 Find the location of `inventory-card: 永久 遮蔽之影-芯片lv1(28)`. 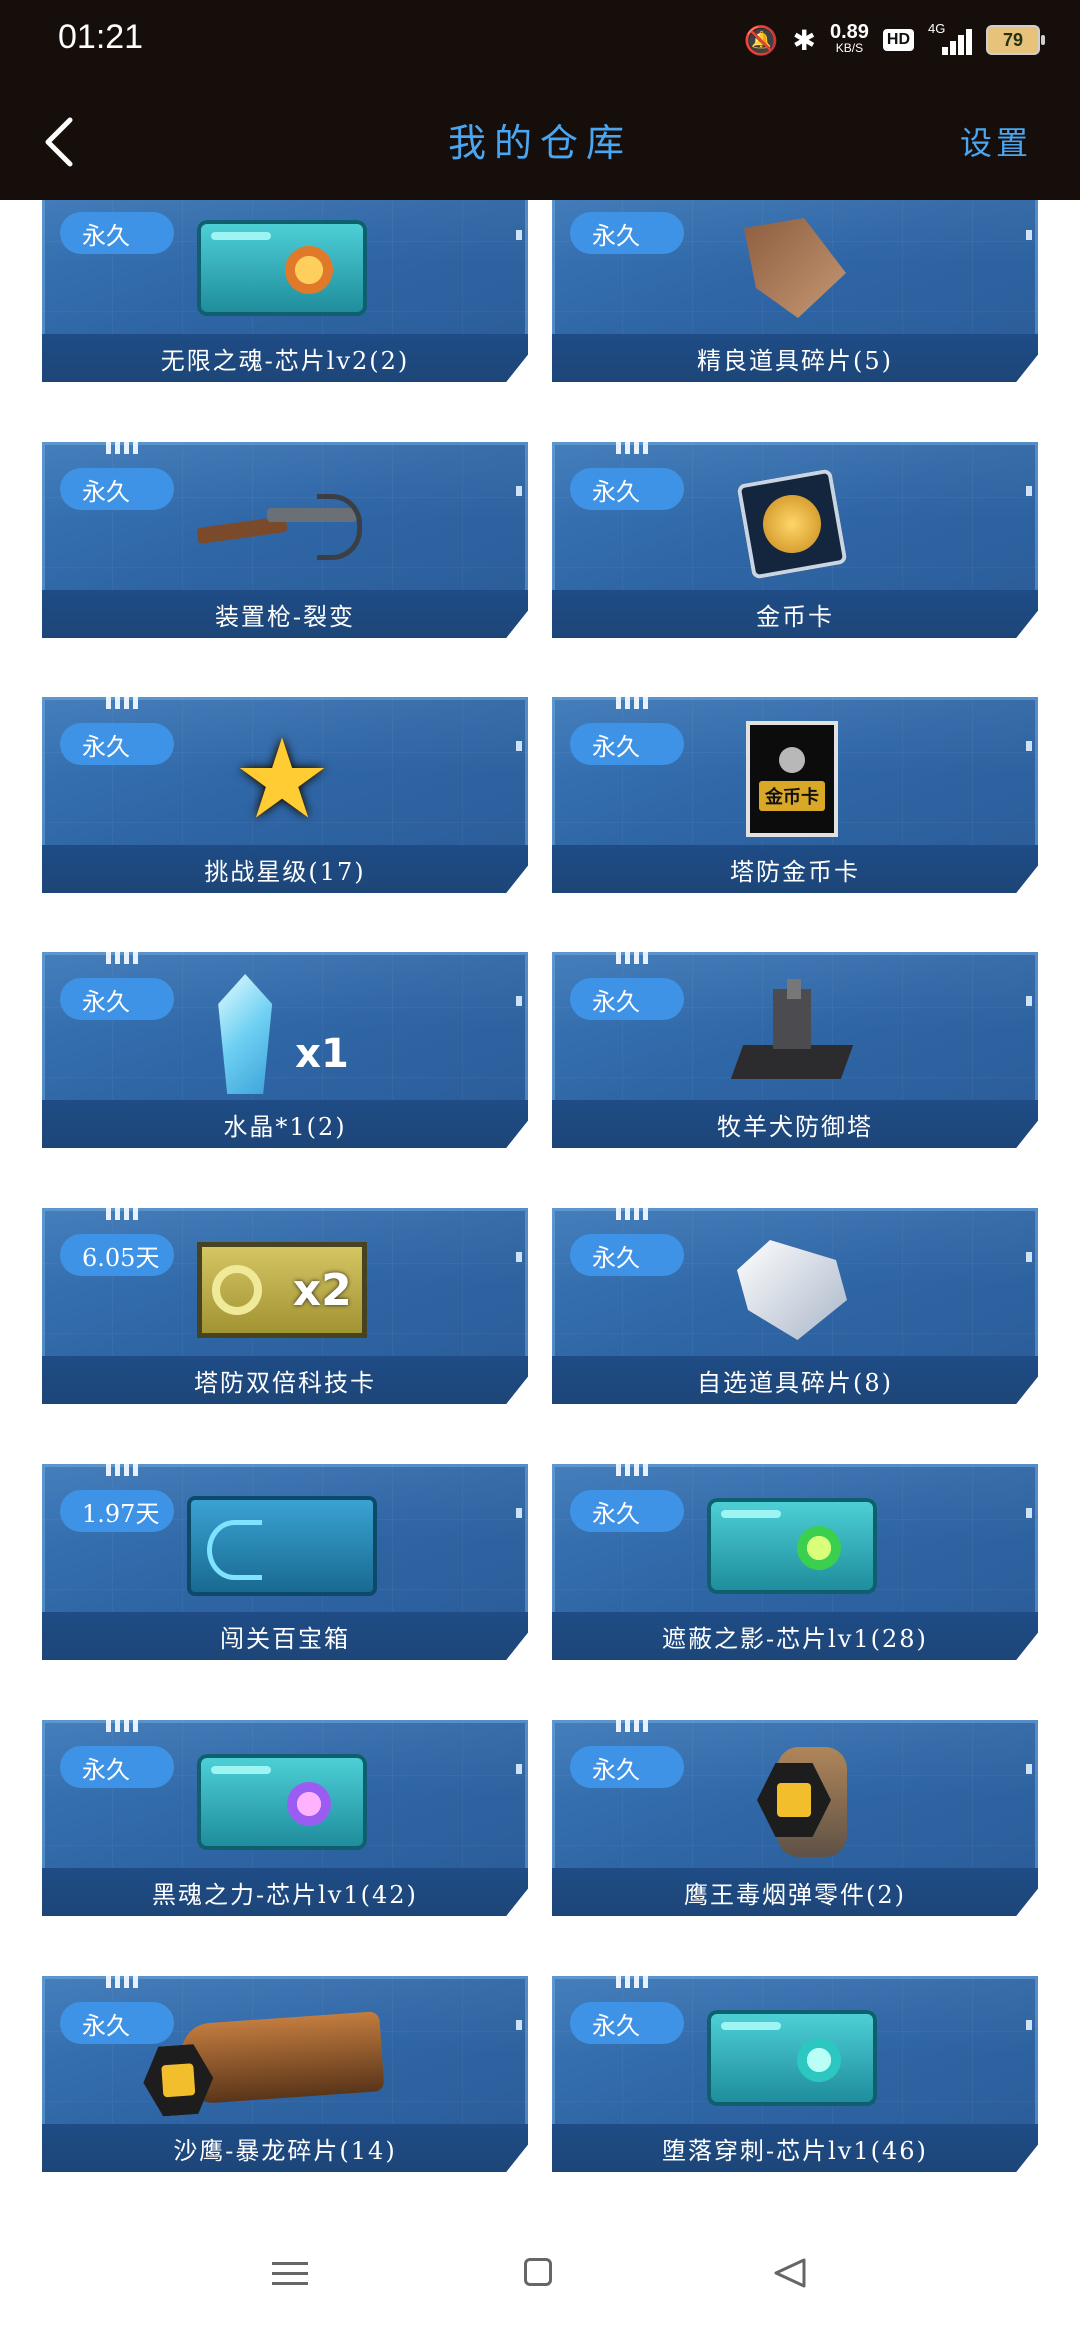

inventory-card: 永久 遮蔽之影-芯片lv1(28) is located at coordinates (795, 1562).